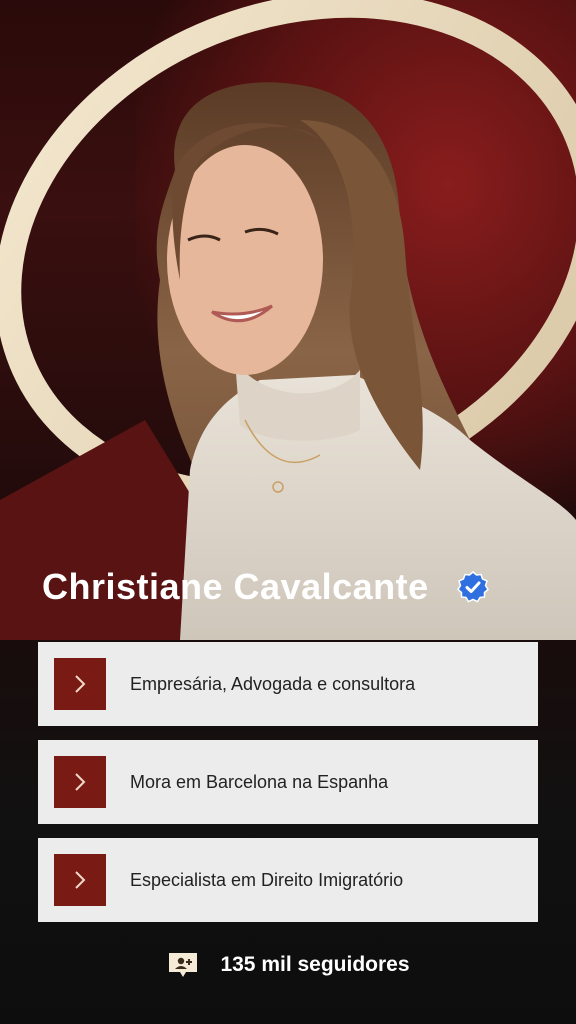 Image resolution: width=576 pixels, height=1024 pixels. I want to click on info-card-location: Mora em Barcelona na Espanha, so click(288, 782).